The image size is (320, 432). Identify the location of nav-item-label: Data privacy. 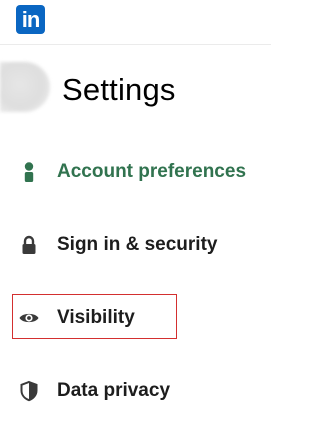
(114, 390).